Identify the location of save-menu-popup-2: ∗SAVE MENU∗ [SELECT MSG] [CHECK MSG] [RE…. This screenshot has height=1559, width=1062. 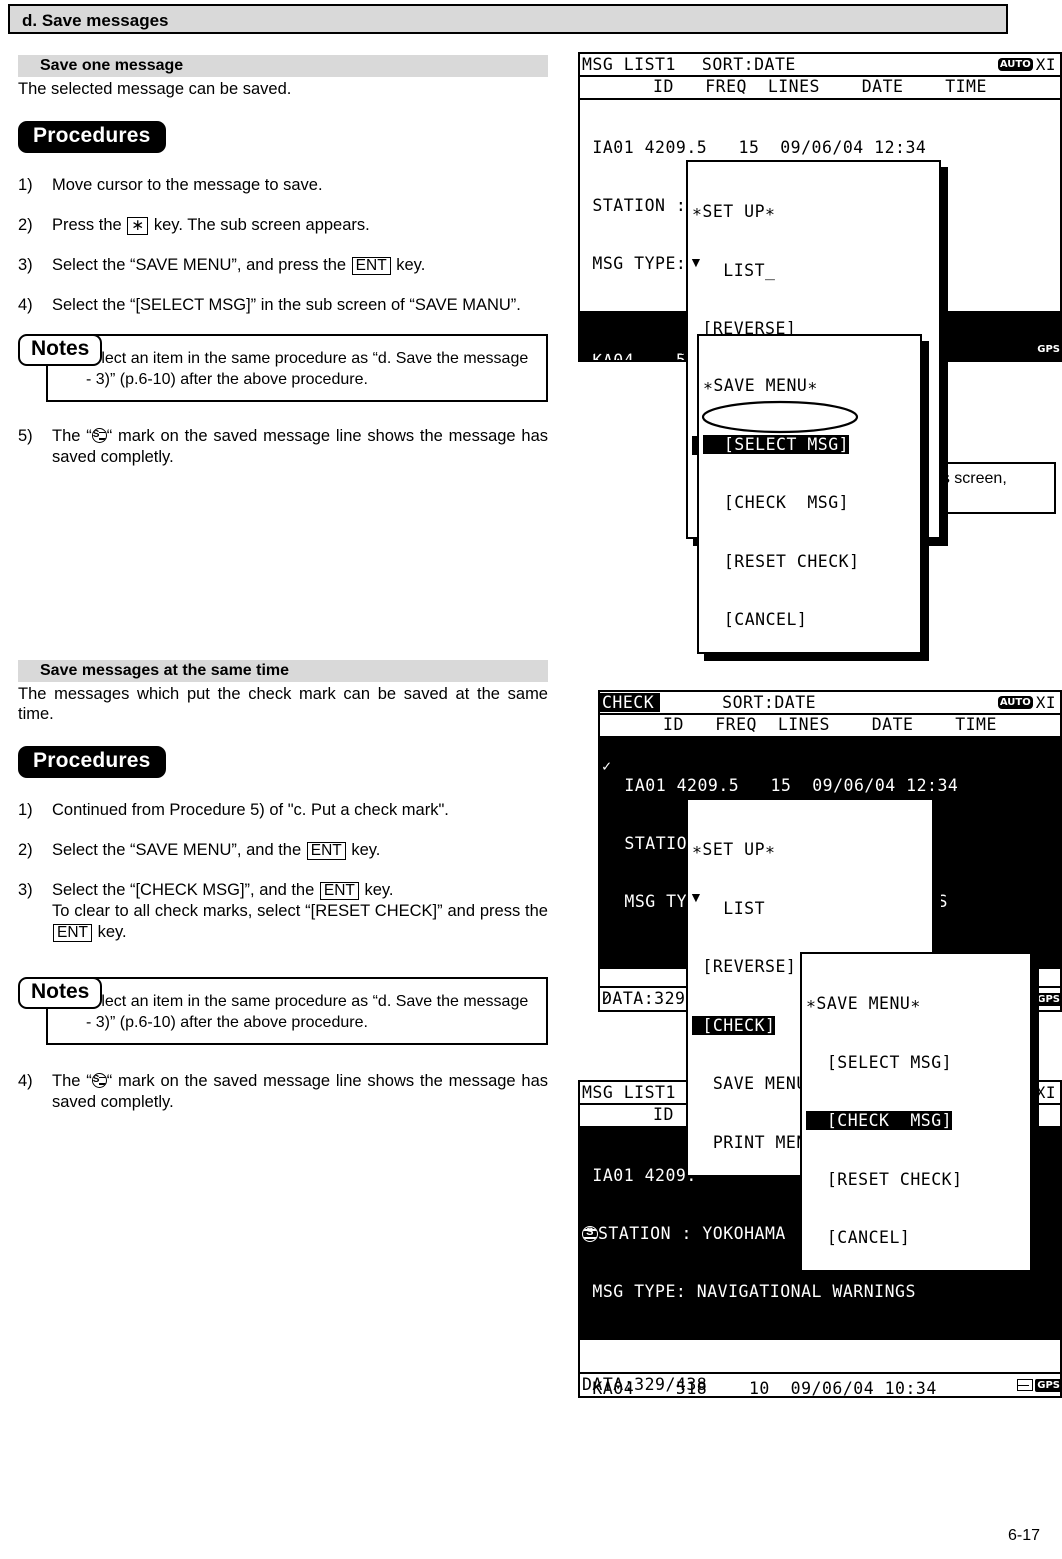
(916, 1112).